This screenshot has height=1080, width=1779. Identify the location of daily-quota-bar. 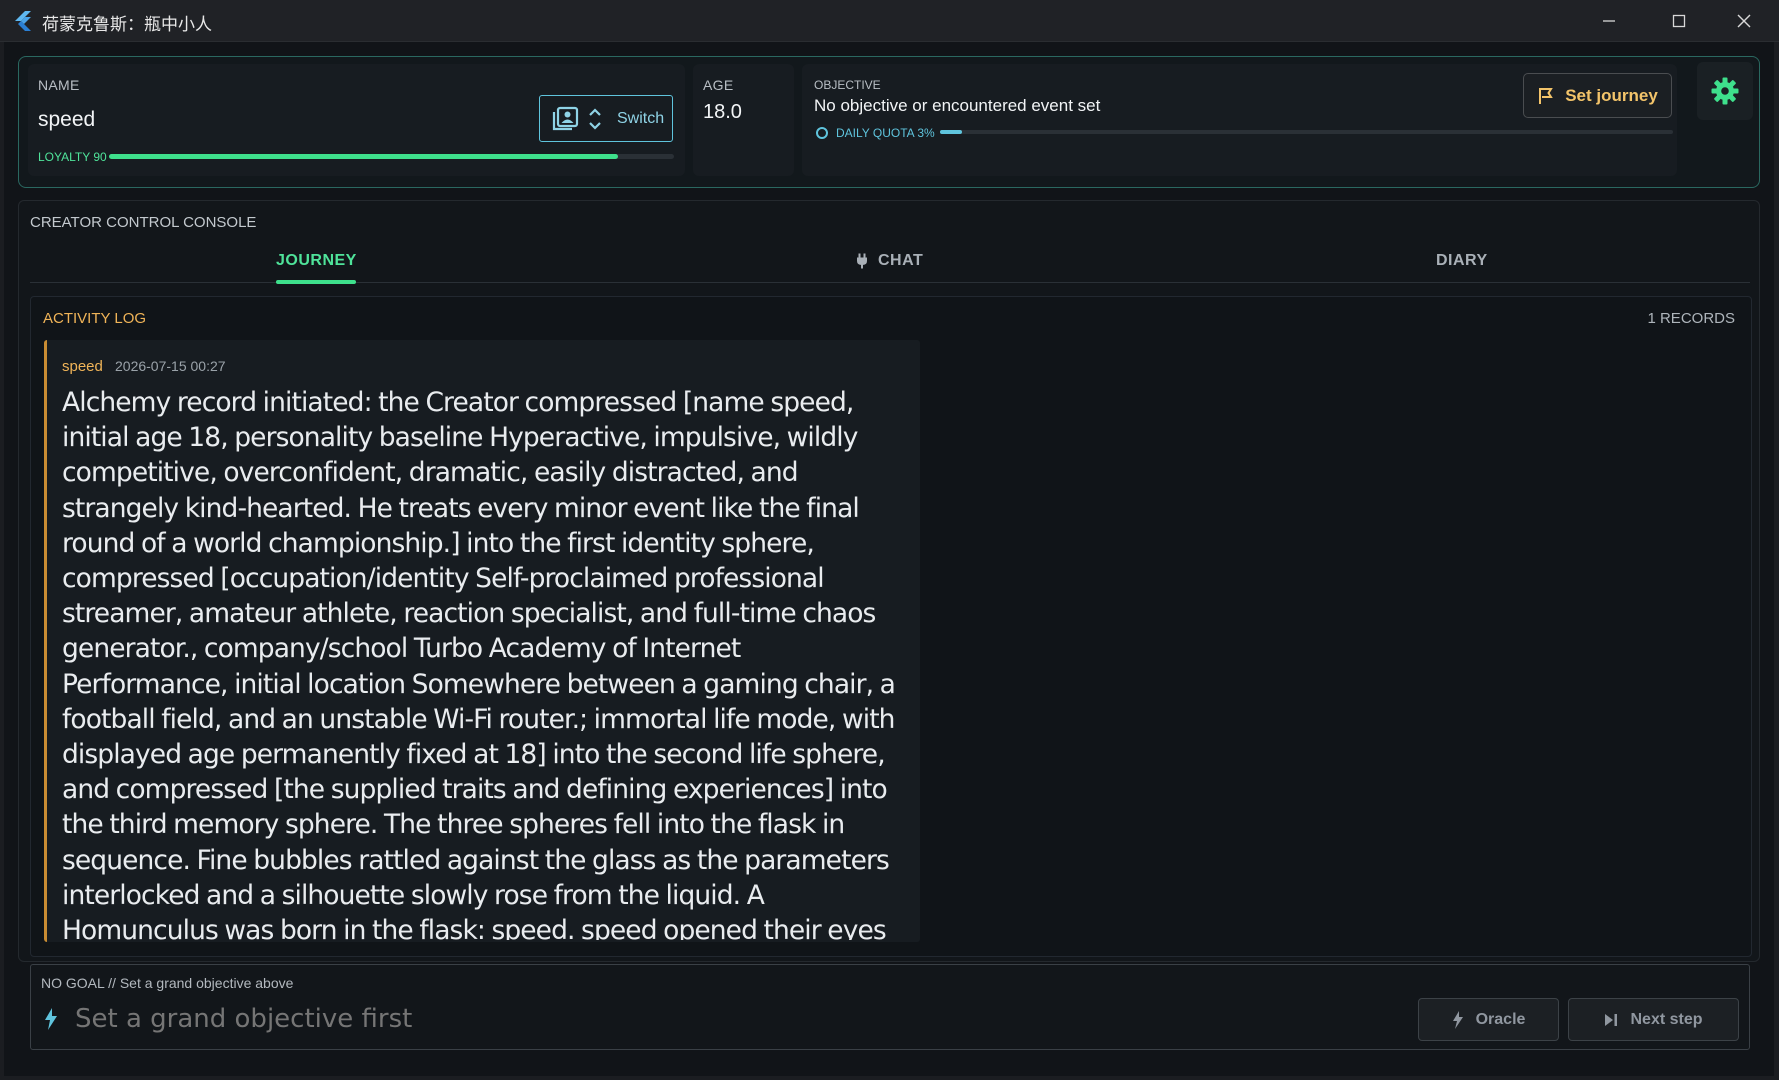
(1306, 132).